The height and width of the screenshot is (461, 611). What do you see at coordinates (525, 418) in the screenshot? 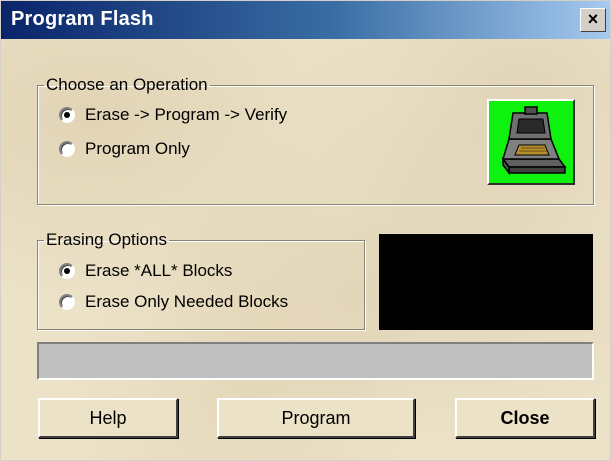
I see `close-button: Close` at bounding box center [525, 418].